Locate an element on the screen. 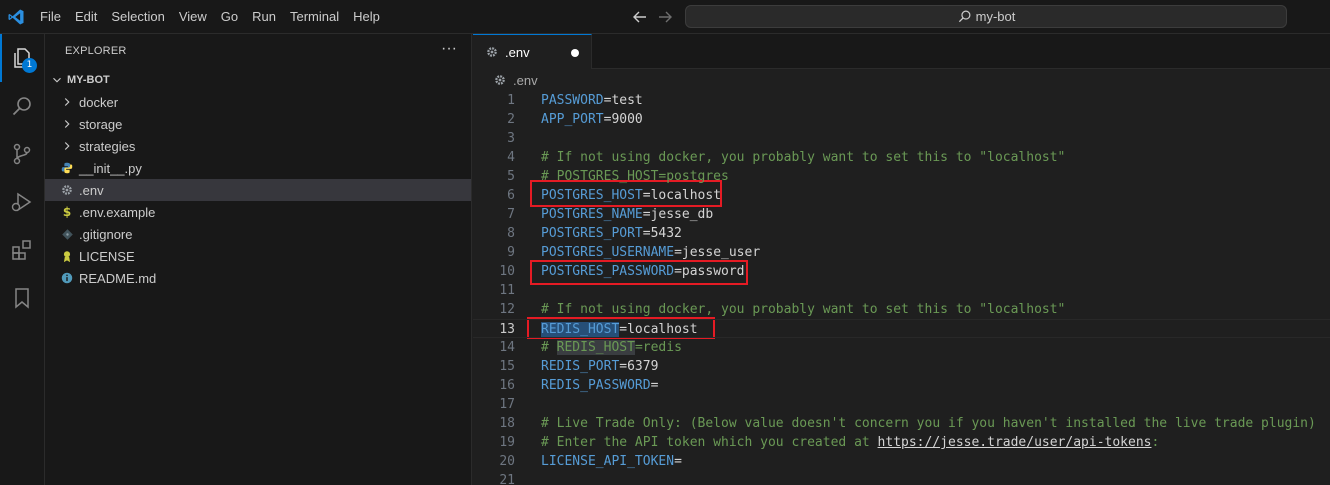 Image resolution: width=1330 pixels, height=485 pixels. breadcrumb-item: .env is located at coordinates (525, 80).